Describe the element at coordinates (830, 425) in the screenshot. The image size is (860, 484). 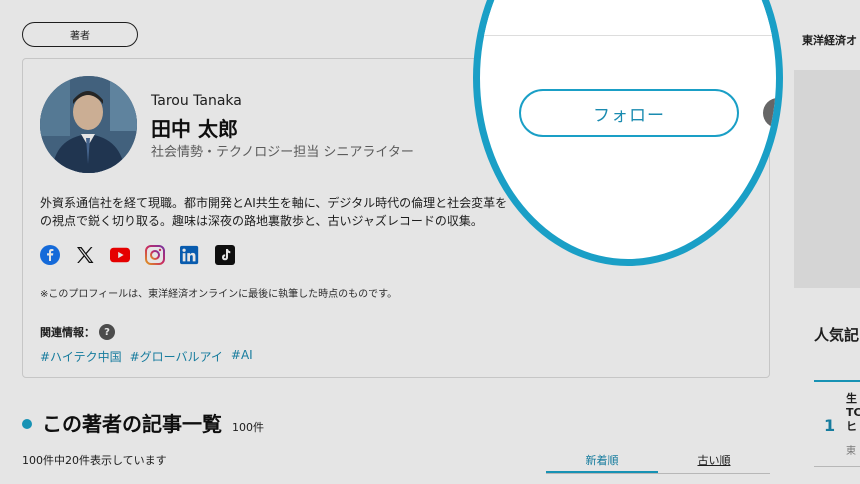
I see `ranking-number: 1` at that location.